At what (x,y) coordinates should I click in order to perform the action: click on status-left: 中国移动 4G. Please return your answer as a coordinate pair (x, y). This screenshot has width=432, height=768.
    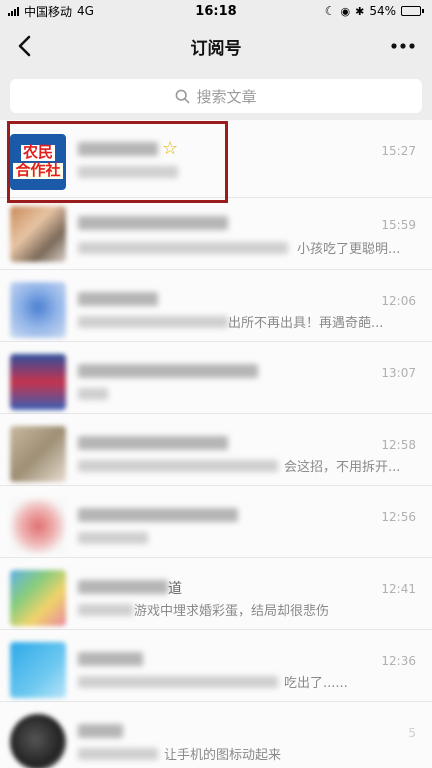
    Looking at the image, I should click on (51, 11).